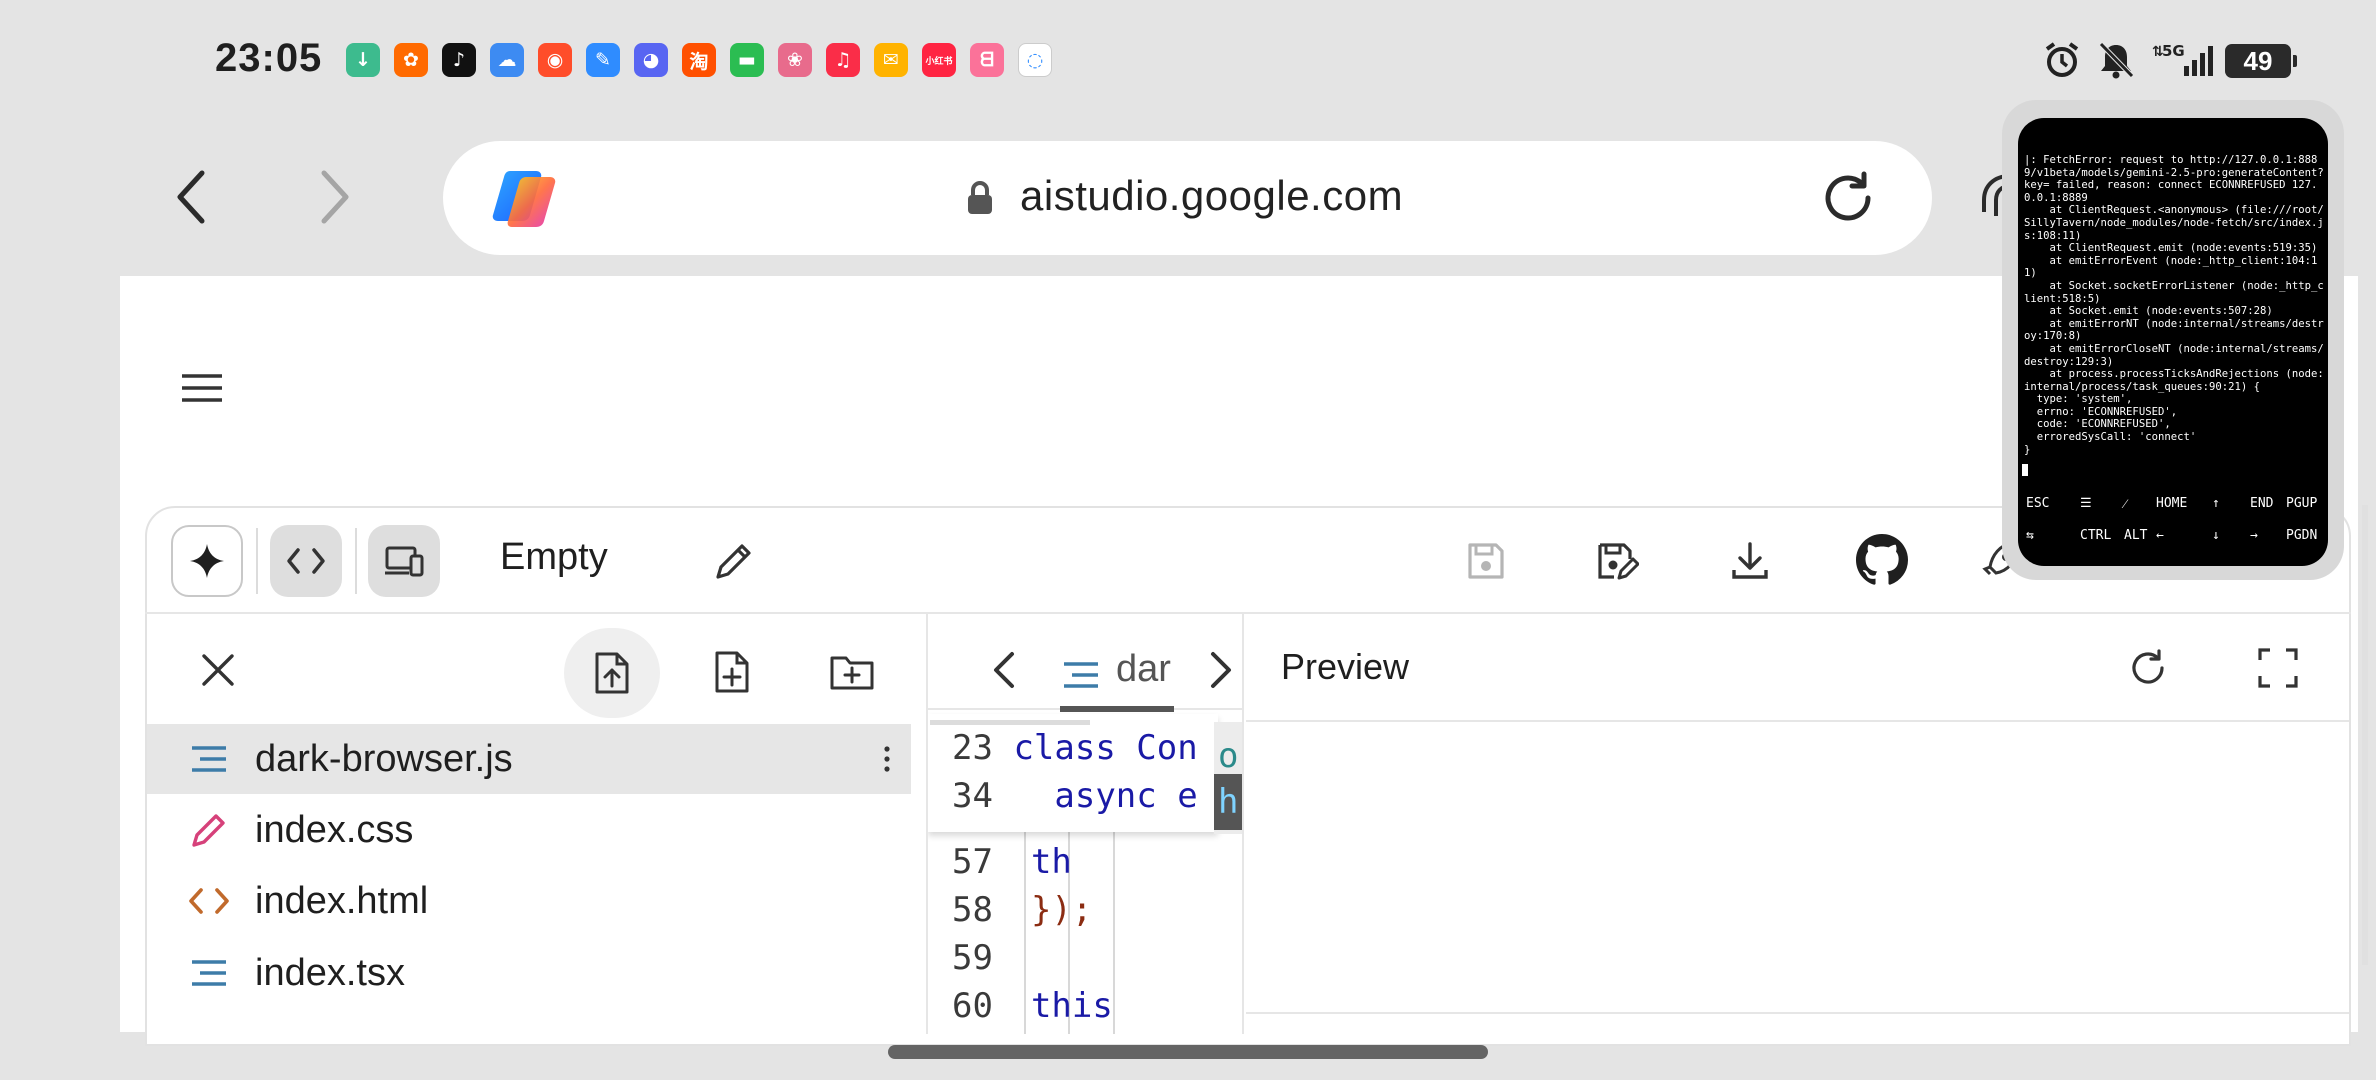 Image resolution: width=2376 pixels, height=1080 pixels. What do you see at coordinates (554, 557) in the screenshot?
I see `project-name: Empty` at bounding box center [554, 557].